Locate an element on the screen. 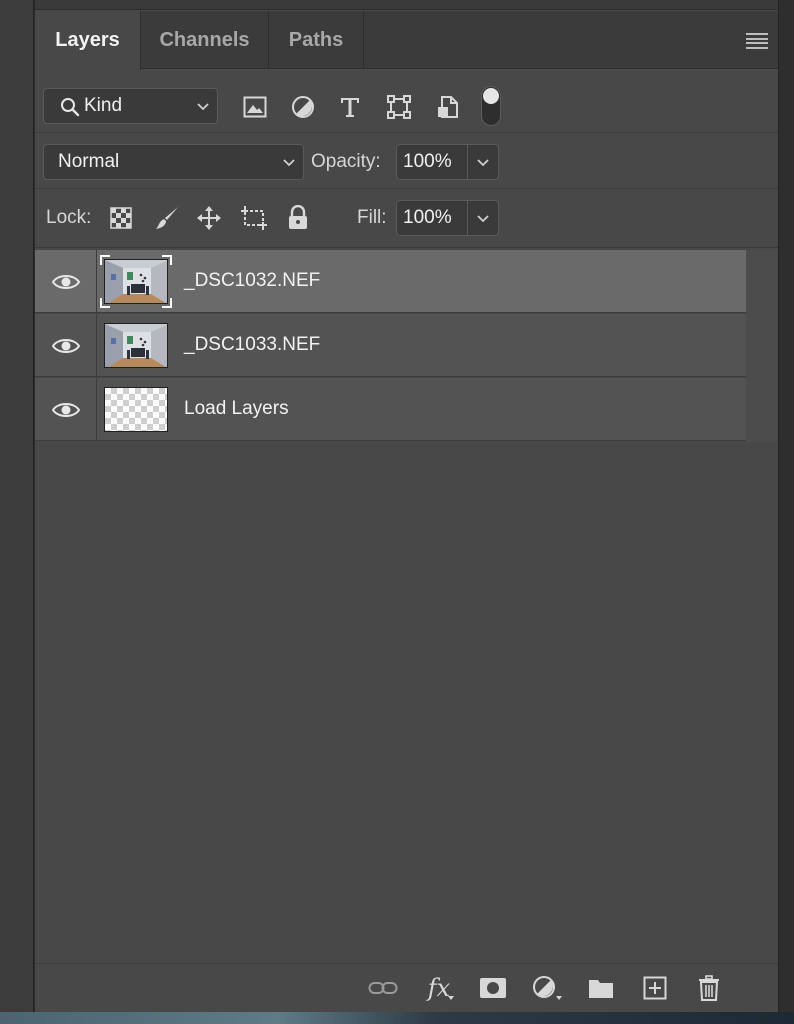 This screenshot has width=794, height=1024. panel-top-separator is located at coordinates (406, 5).